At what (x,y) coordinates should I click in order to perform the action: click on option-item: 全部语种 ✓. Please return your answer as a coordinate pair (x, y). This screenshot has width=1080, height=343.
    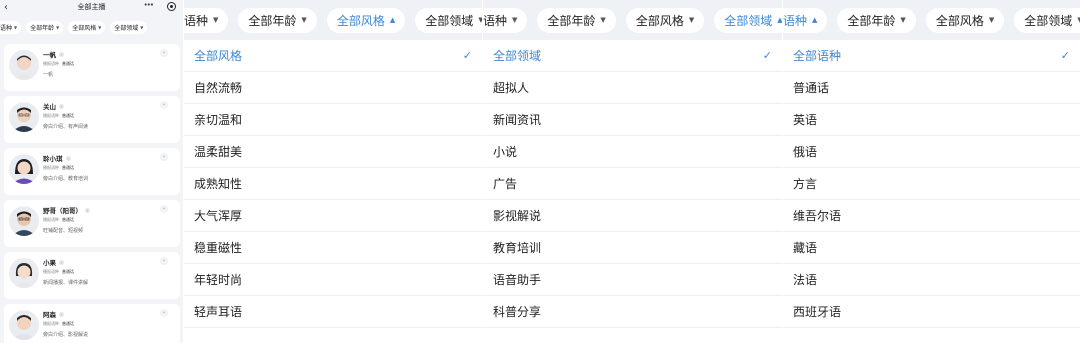
    Looking at the image, I should click on (931, 56).